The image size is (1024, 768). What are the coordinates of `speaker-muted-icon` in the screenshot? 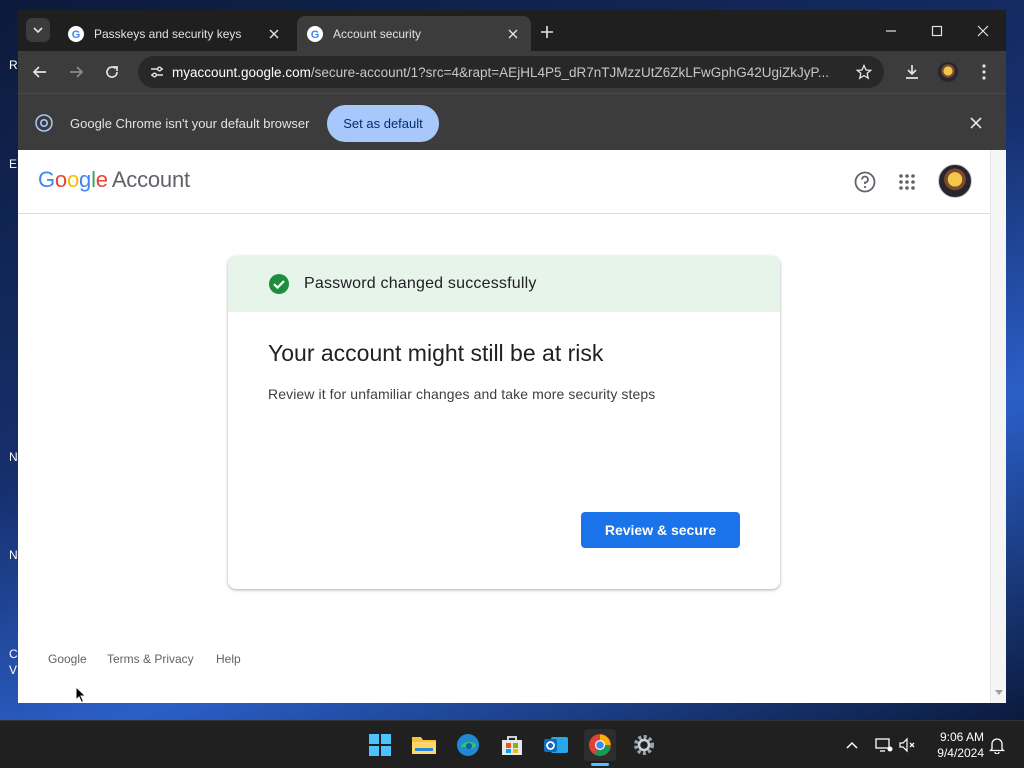 It's located at (907, 745).